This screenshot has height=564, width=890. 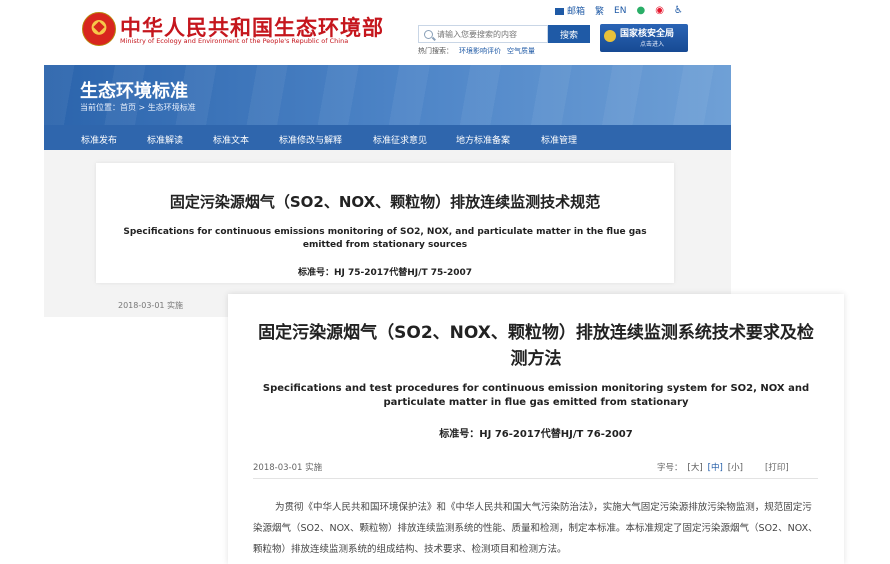 I want to click on breadcrumb: 当前位置：首页 > 生态环境标准, so click(x=138, y=107).